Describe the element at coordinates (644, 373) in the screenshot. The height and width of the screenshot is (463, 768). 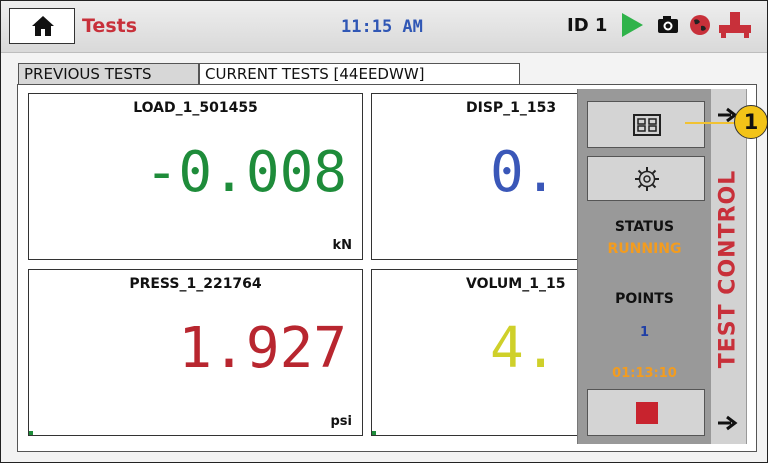
I see `elapsed-time: 01:13:10` at that location.